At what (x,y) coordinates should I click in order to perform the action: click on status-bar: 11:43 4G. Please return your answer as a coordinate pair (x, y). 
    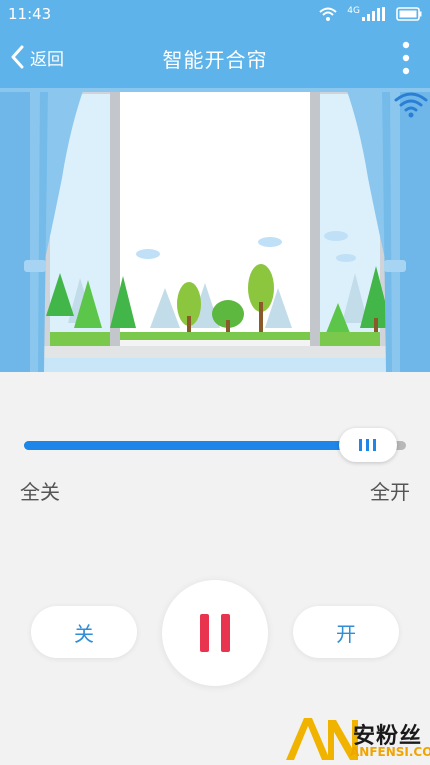
    Looking at the image, I should click on (215, 14).